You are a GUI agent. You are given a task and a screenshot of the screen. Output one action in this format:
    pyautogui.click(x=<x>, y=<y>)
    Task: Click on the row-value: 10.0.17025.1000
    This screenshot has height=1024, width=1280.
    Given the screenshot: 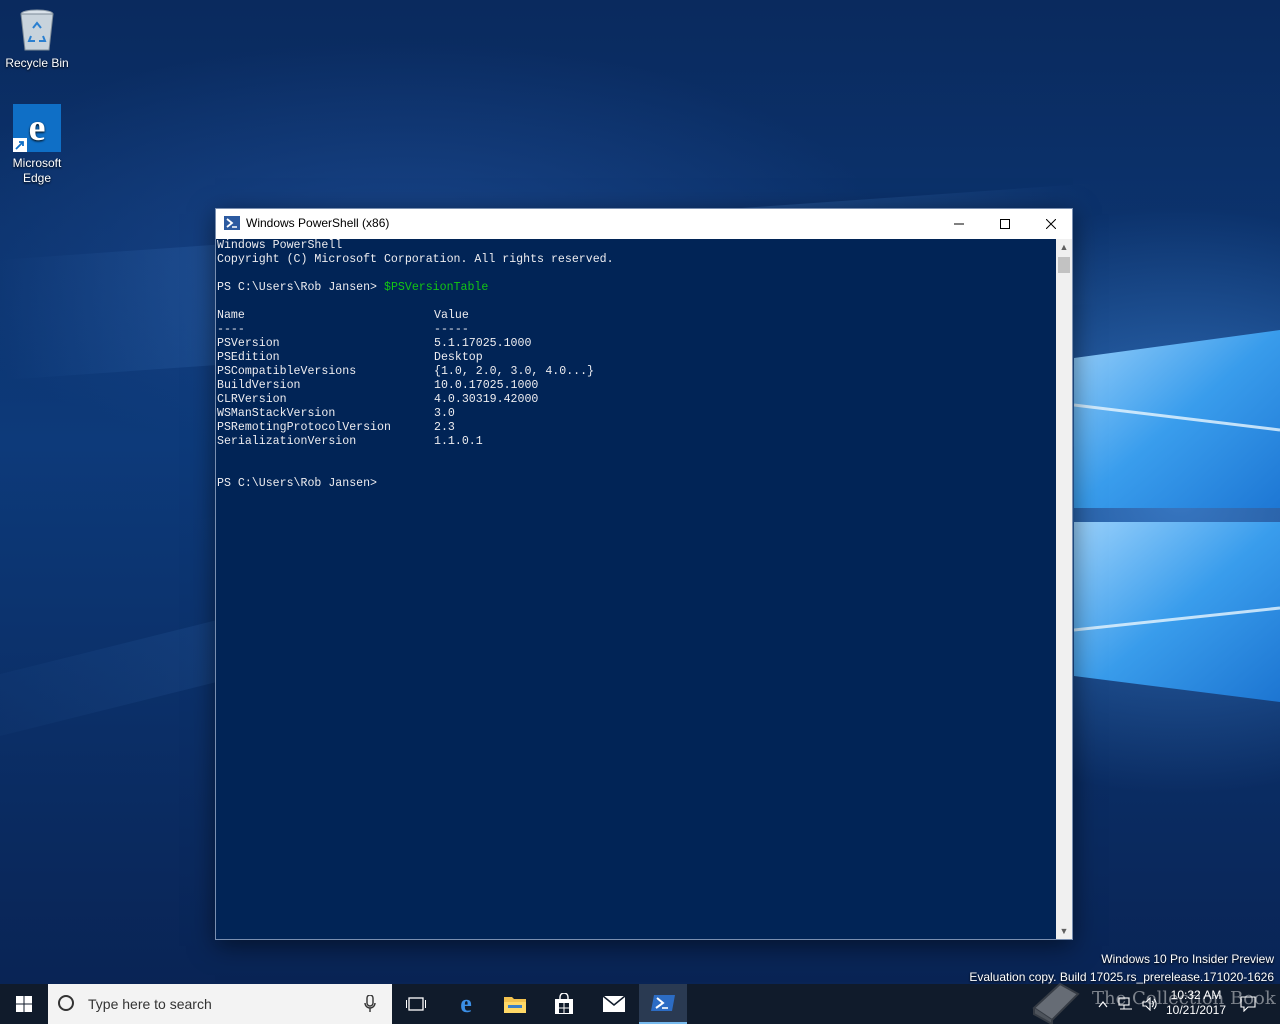 What is the action you would take?
    pyautogui.click(x=486, y=385)
    